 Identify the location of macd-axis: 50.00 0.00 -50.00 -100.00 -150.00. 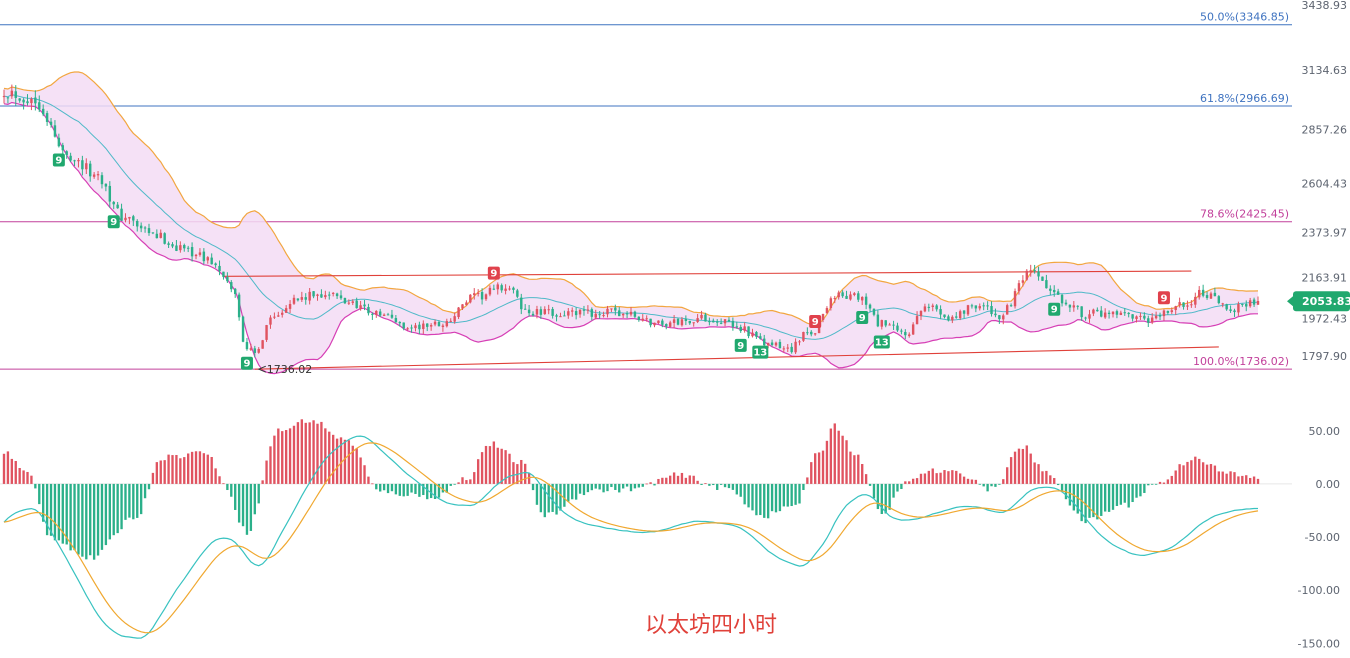
(1319, 538).